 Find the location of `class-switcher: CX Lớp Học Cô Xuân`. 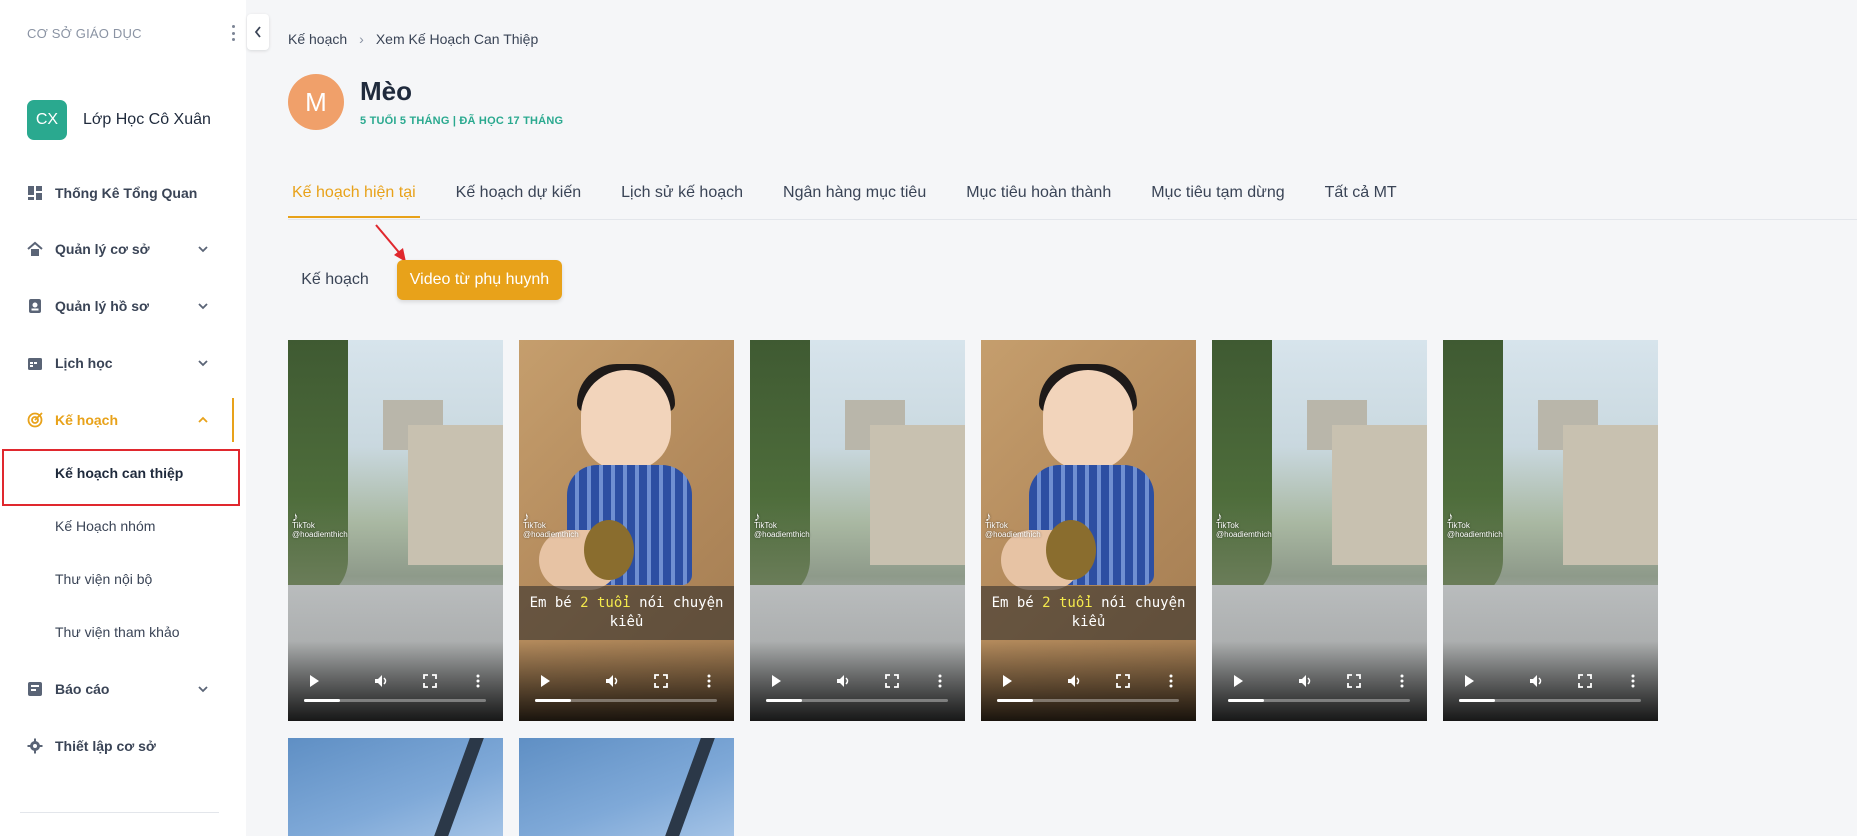

class-switcher: CX Lớp Học Cô Xuân is located at coordinates (119, 120).